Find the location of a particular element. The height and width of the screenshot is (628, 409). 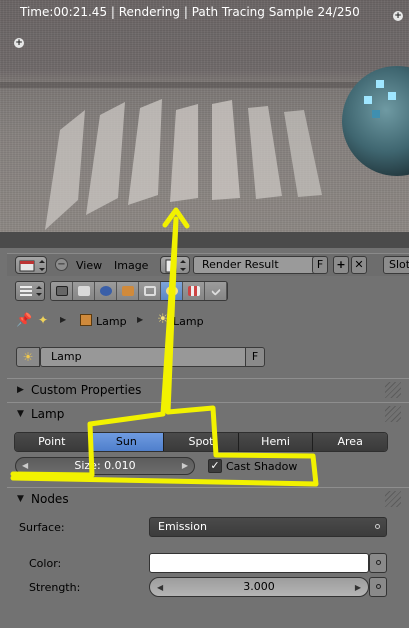

color-link-button is located at coordinates (378, 563).